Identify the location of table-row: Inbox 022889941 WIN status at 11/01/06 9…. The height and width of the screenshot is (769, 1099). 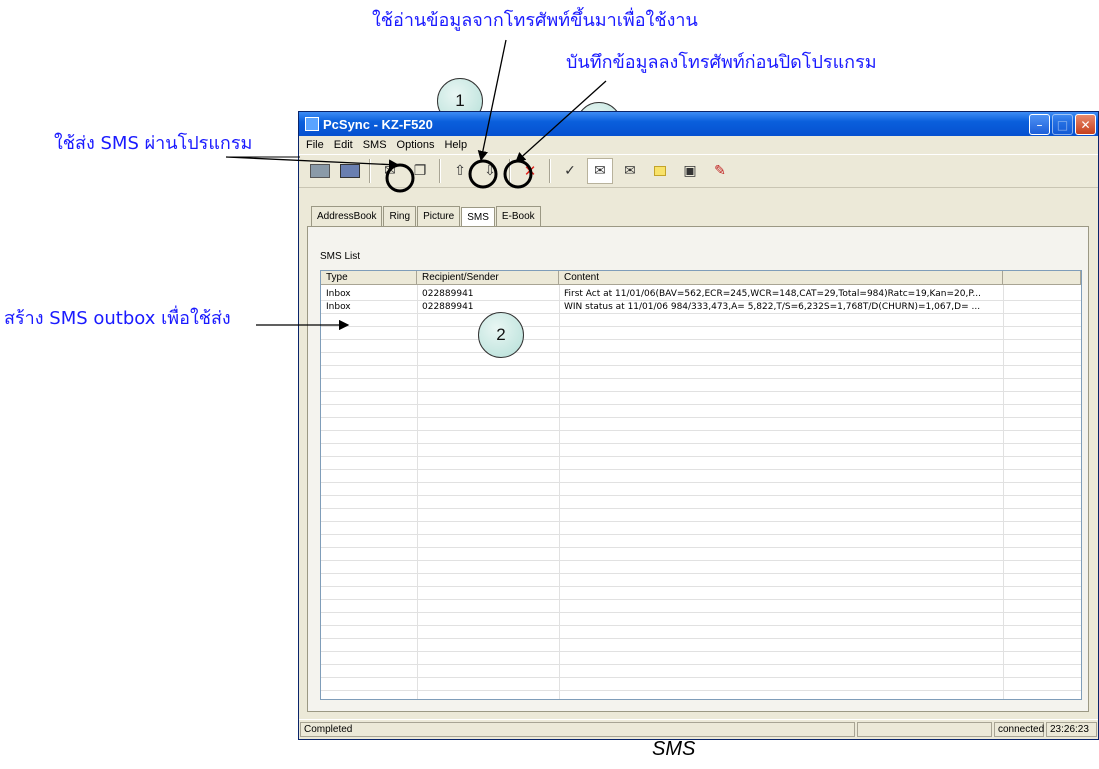
(701, 307).